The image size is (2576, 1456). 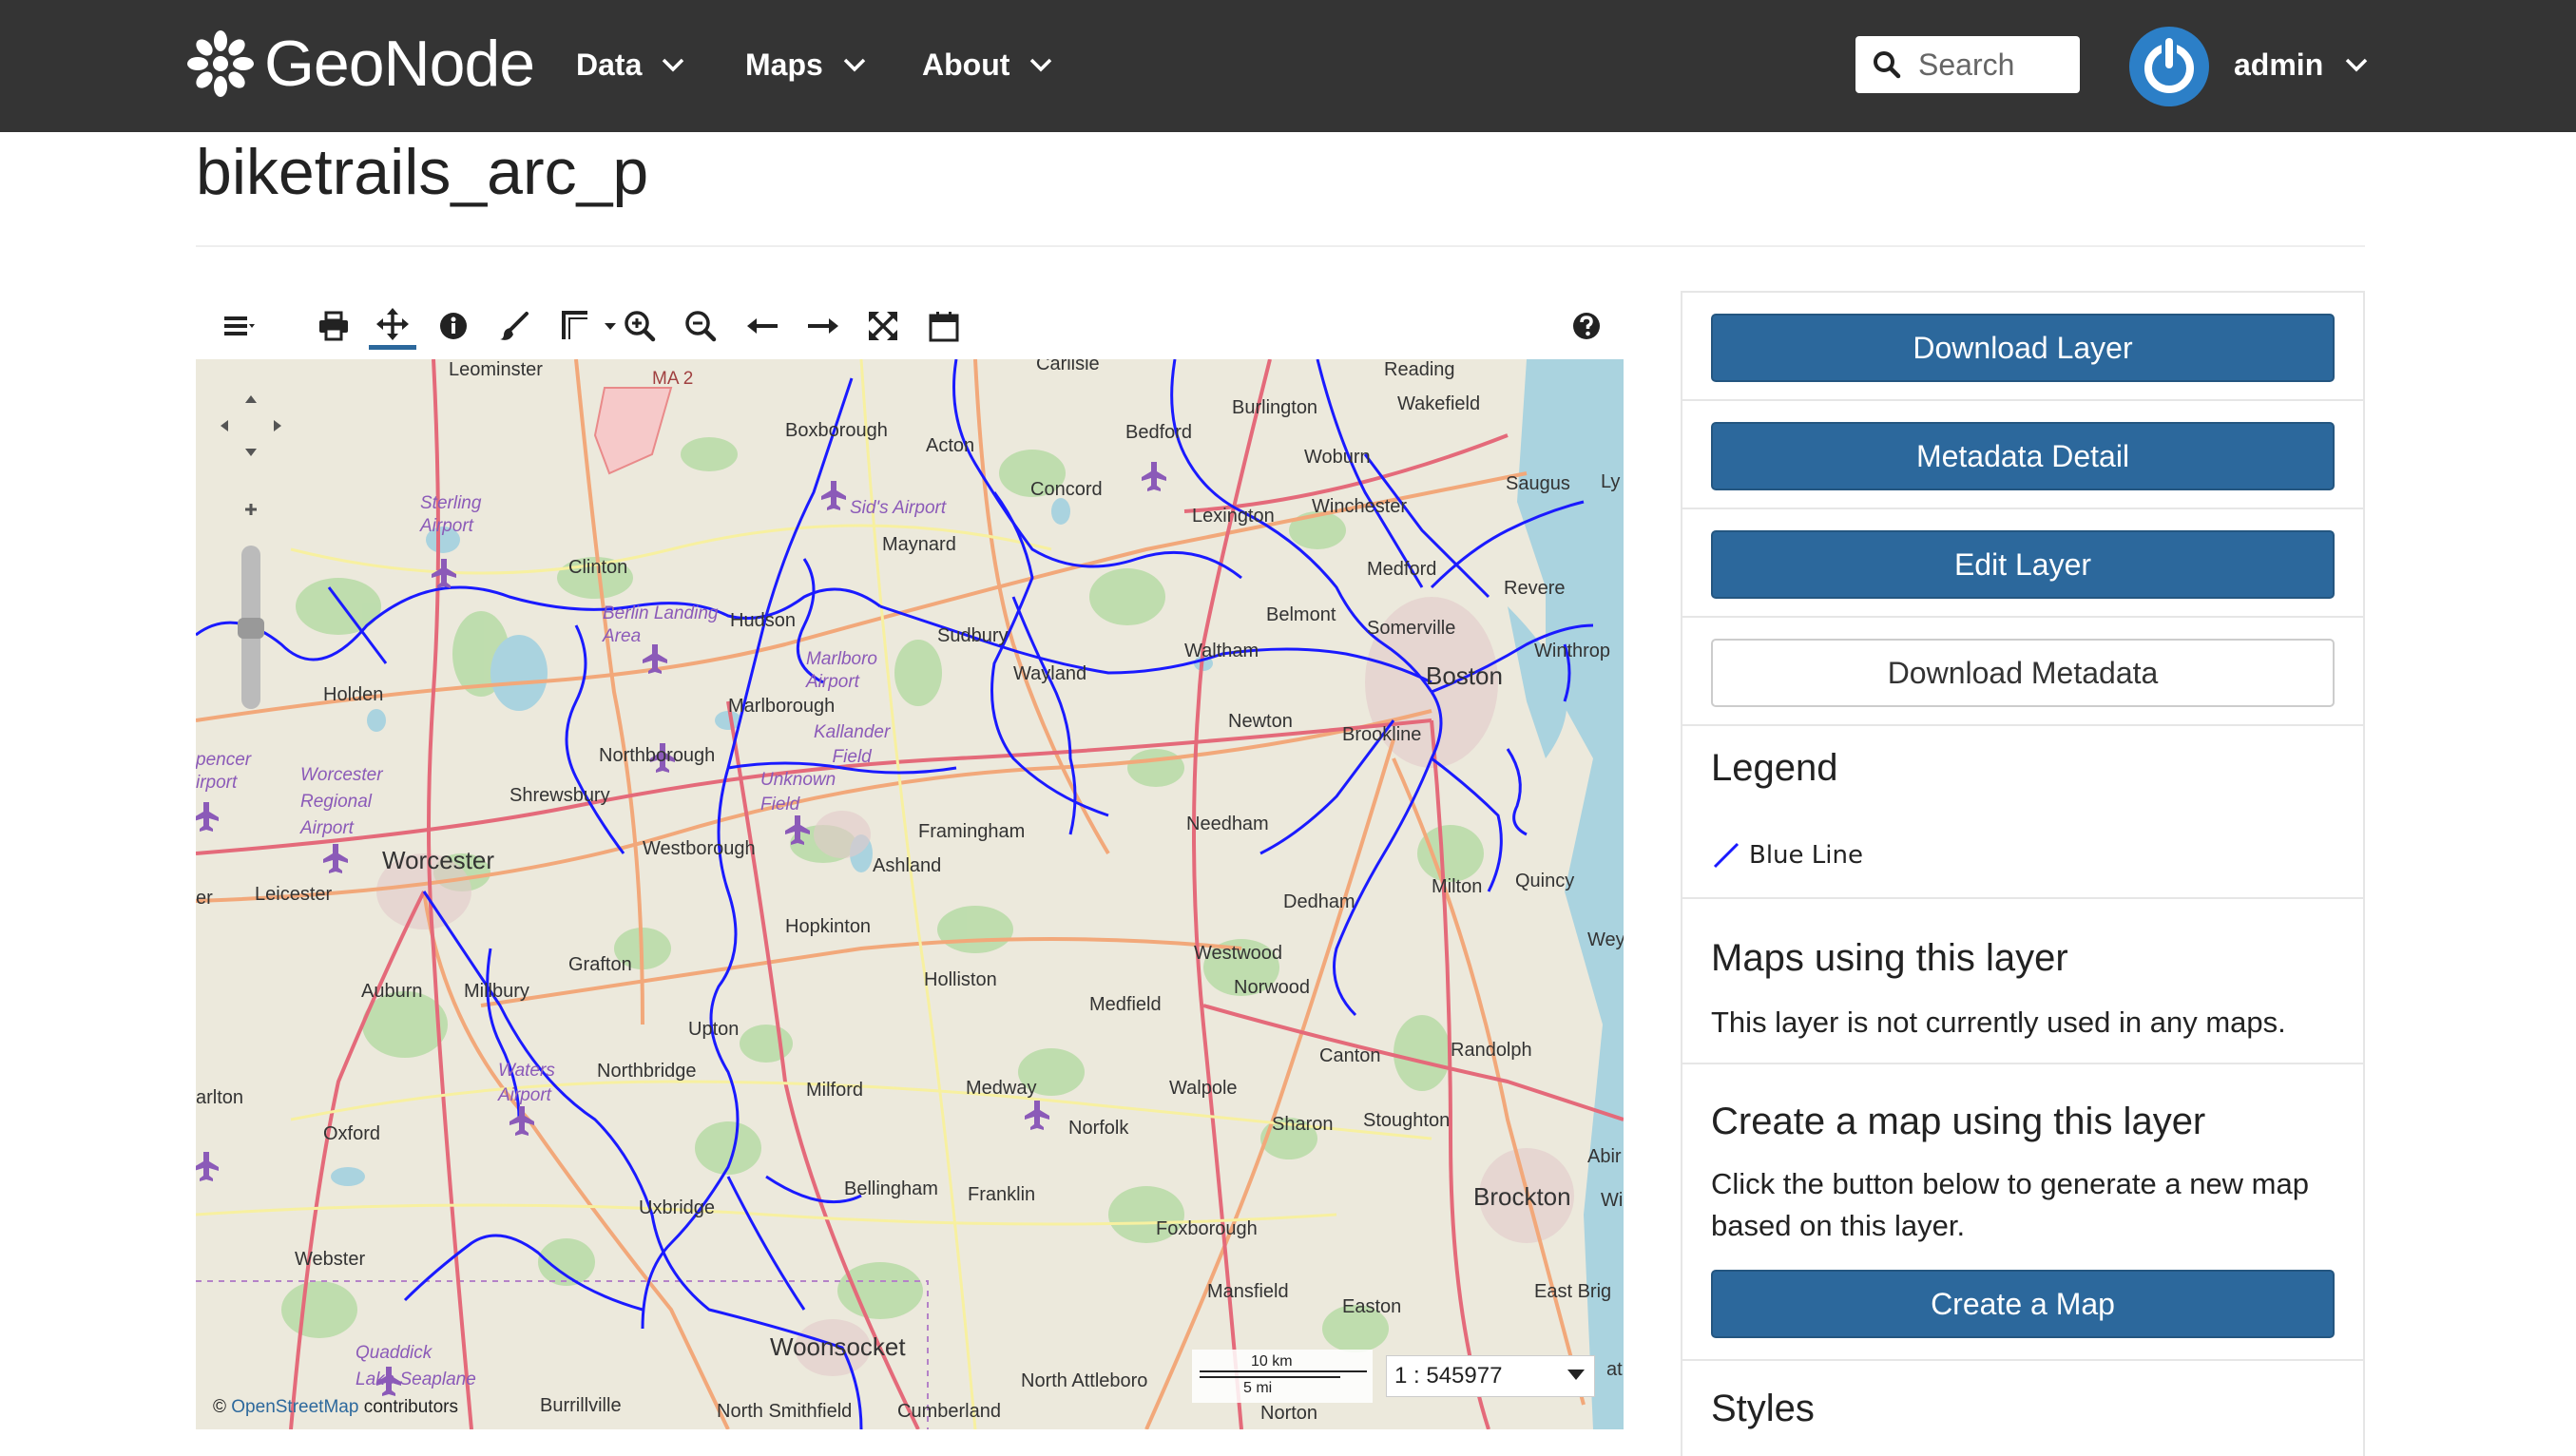 I want to click on map-label: Abir, so click(x=1604, y=1156).